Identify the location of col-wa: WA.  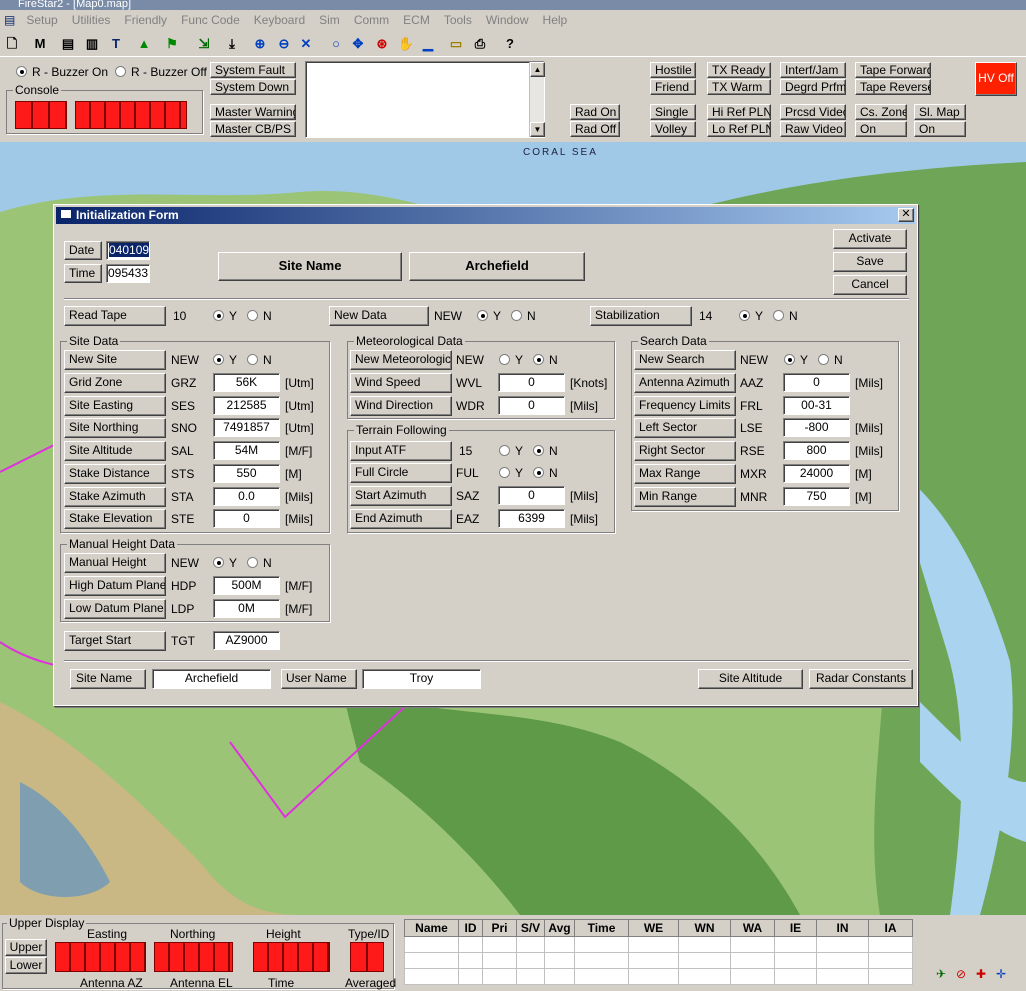
(752, 928).